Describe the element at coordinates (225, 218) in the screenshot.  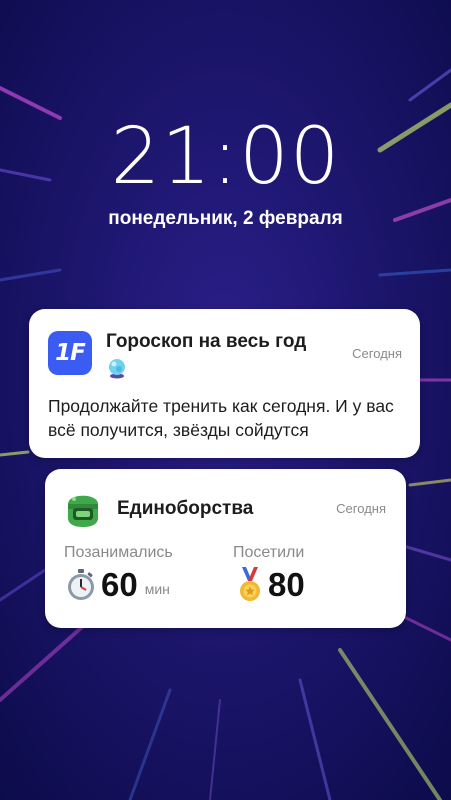
I see `lockscreen-date: понедельник, 2 февраля` at that location.